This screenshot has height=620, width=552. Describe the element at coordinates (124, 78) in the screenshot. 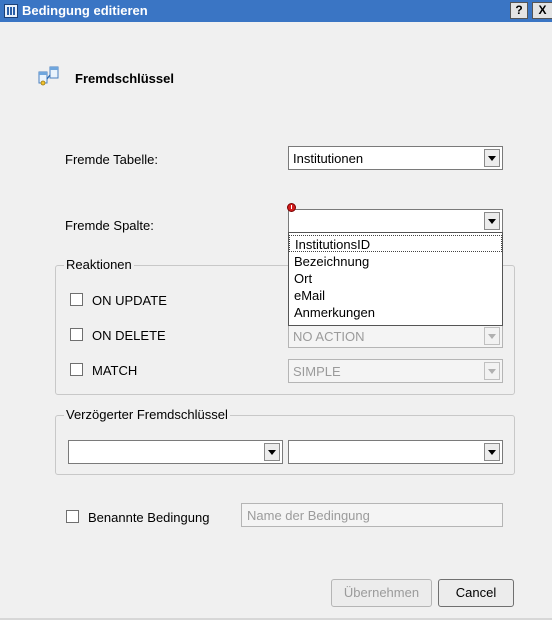

I see `section-title: Fremdschlüssel` at that location.